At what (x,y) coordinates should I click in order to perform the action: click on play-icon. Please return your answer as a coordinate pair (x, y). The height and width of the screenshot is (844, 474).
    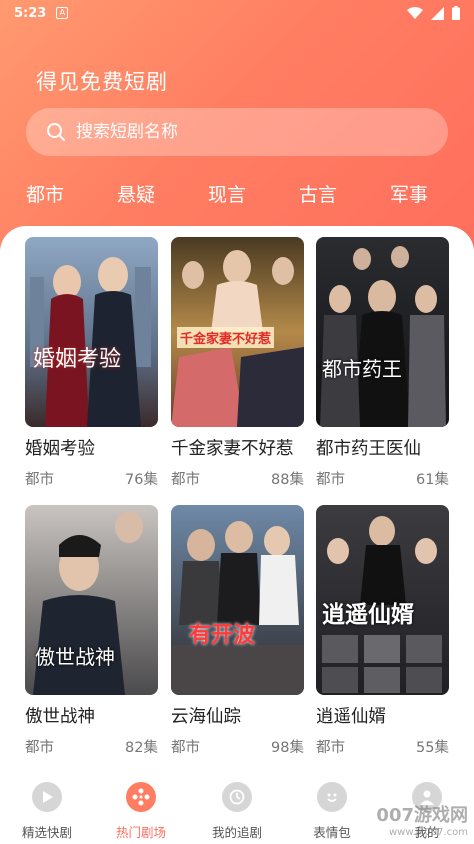
    Looking at the image, I should click on (47, 797).